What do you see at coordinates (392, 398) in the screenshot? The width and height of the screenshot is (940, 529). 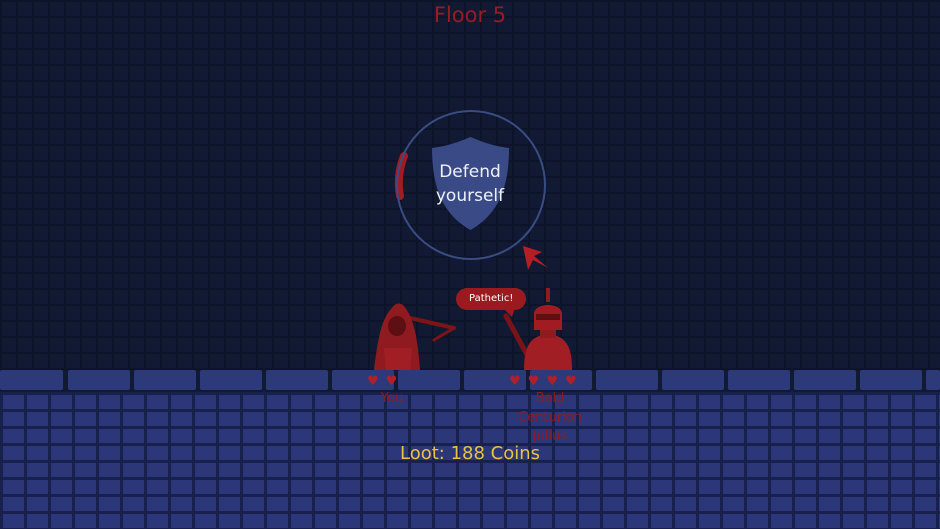 I see `player-name: You` at bounding box center [392, 398].